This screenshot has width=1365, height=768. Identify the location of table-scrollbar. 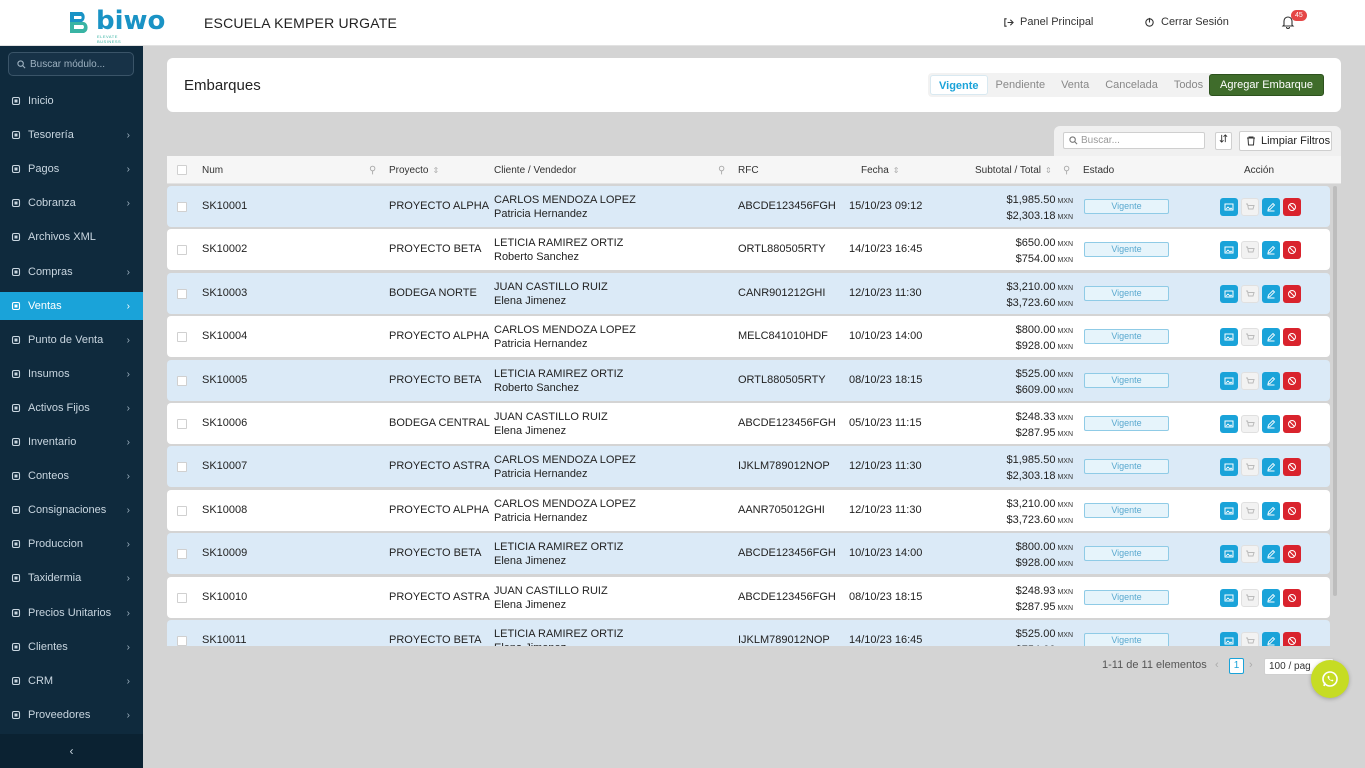
(1335, 391).